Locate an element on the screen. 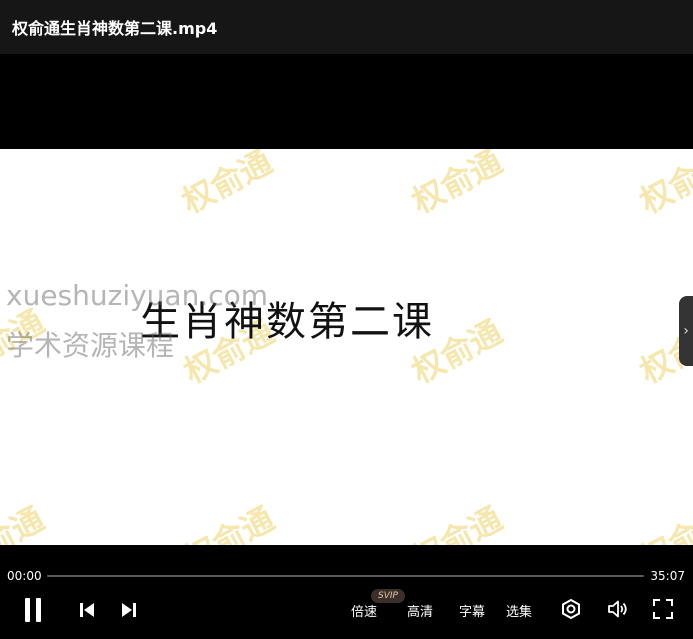 The height and width of the screenshot is (639, 693). fullscreen-icon is located at coordinates (663, 609).